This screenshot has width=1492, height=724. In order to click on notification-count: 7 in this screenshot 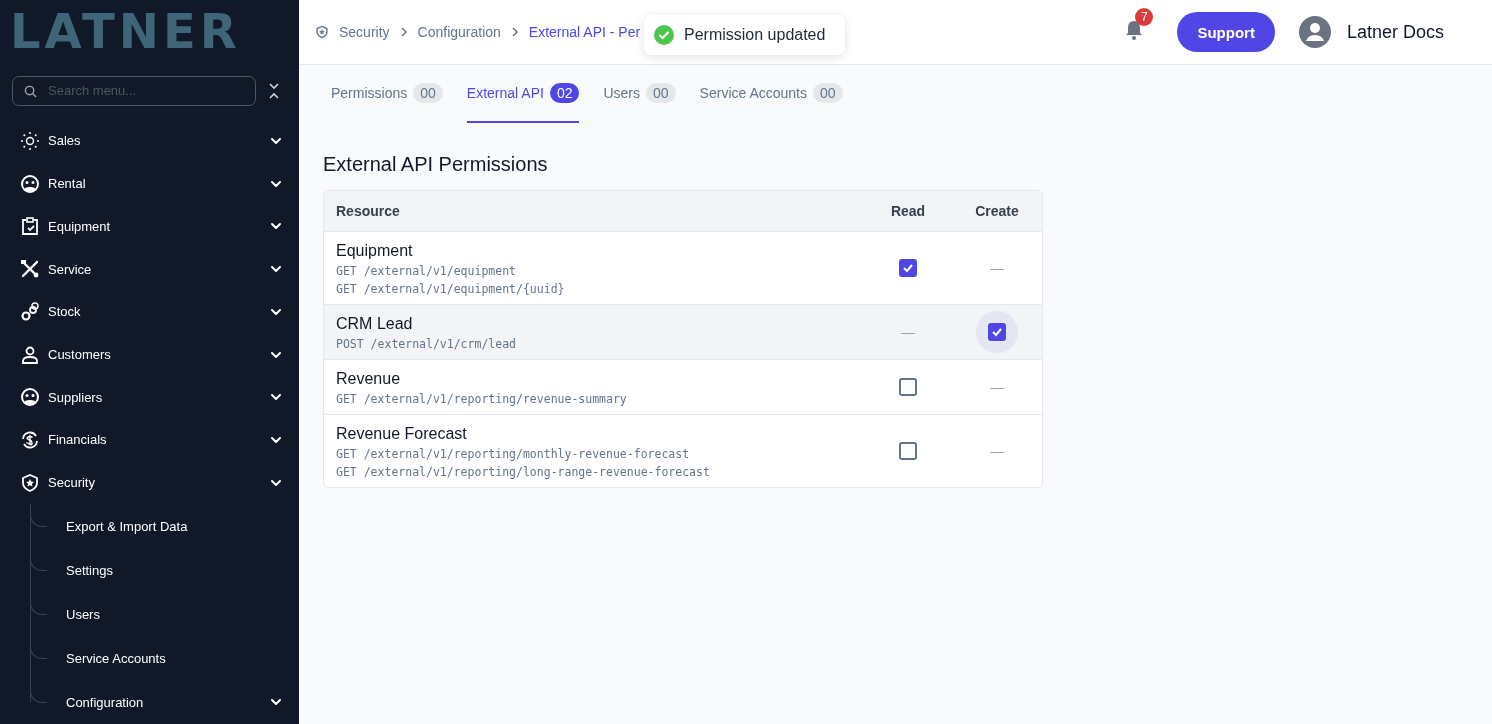, I will do `click(1144, 17)`.